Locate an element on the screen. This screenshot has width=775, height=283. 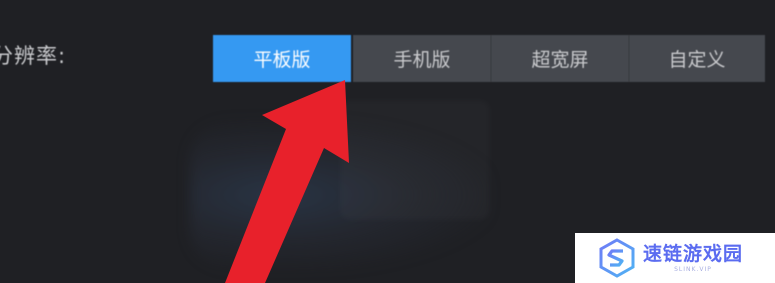
watermark-title: 速链游戏园 is located at coordinates (693, 254).